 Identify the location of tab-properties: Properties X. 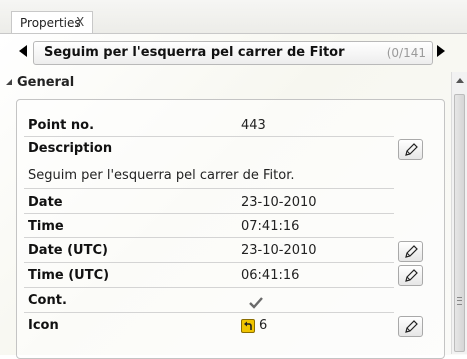
(52, 22).